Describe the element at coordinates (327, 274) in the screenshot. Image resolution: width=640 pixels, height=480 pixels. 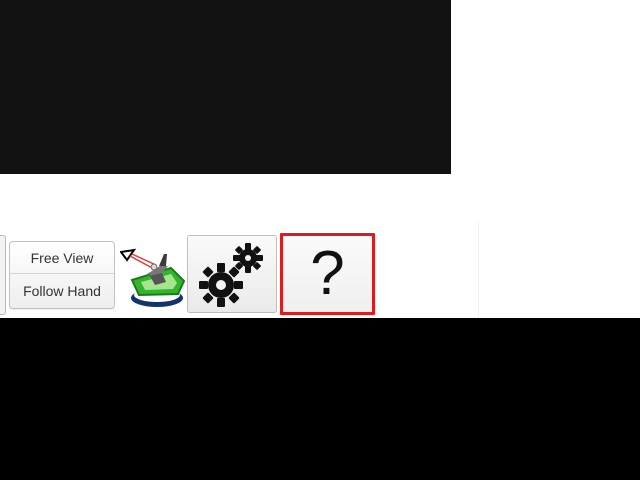
I see `help-button: ?` at that location.